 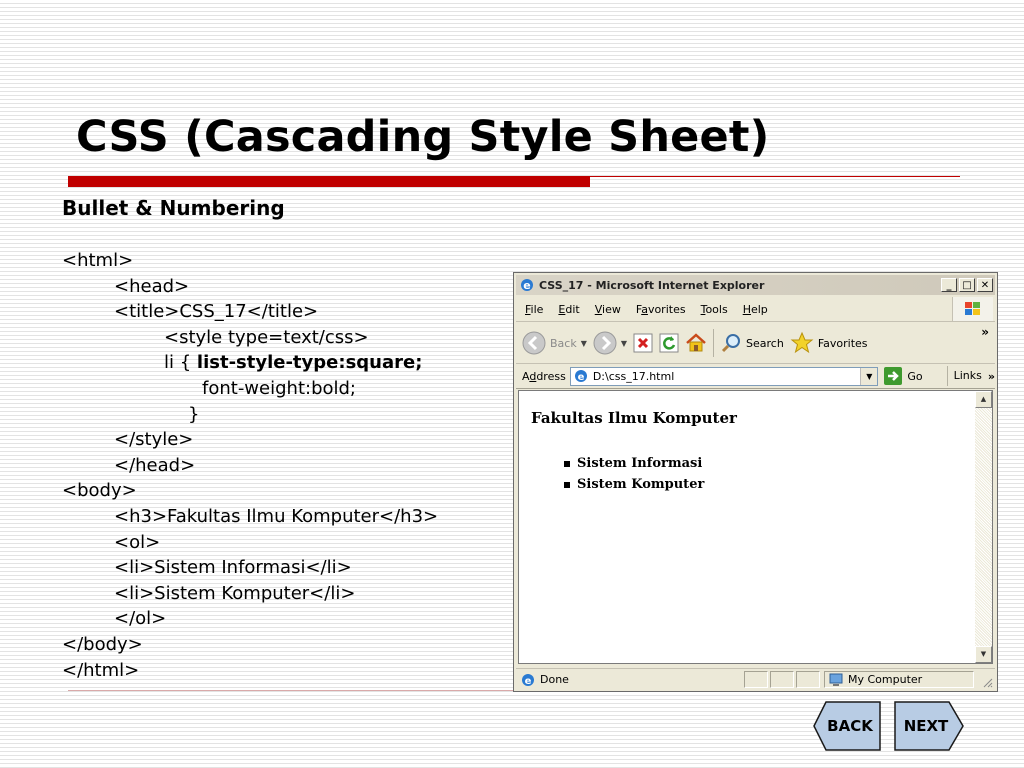 What do you see at coordinates (266, 337) in the screenshot?
I see `code-line: <style type=text/css>` at bounding box center [266, 337].